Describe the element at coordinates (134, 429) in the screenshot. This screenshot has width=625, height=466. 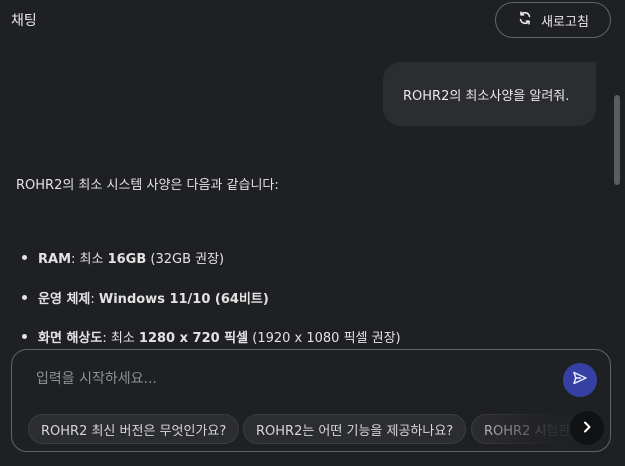
I see `suggestion-chip: ROHR2 최신 버전은 무엇인가요?` at that location.